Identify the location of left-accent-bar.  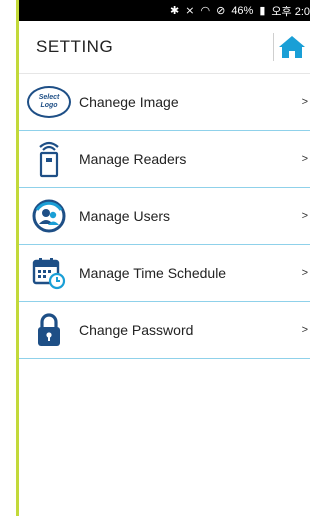
(9, 258).